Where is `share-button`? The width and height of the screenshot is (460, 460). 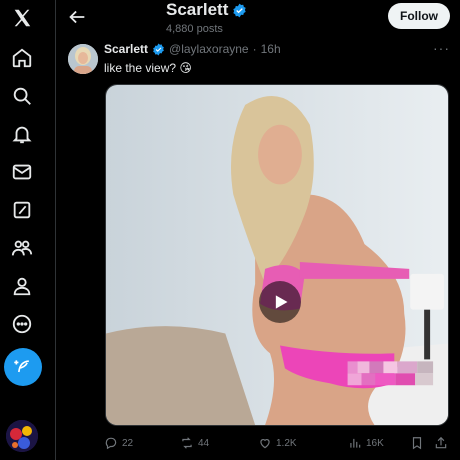
share-button is located at coordinates (441, 443).